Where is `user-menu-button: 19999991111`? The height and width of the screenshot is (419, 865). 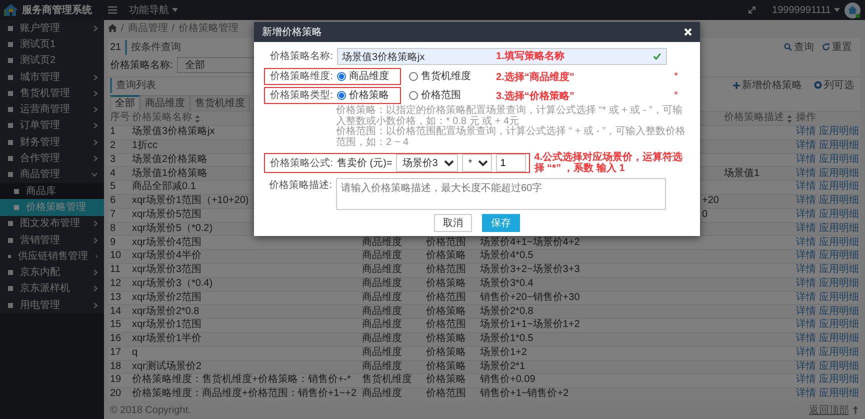
user-menu-button: 19999991111 is located at coordinates (806, 10).